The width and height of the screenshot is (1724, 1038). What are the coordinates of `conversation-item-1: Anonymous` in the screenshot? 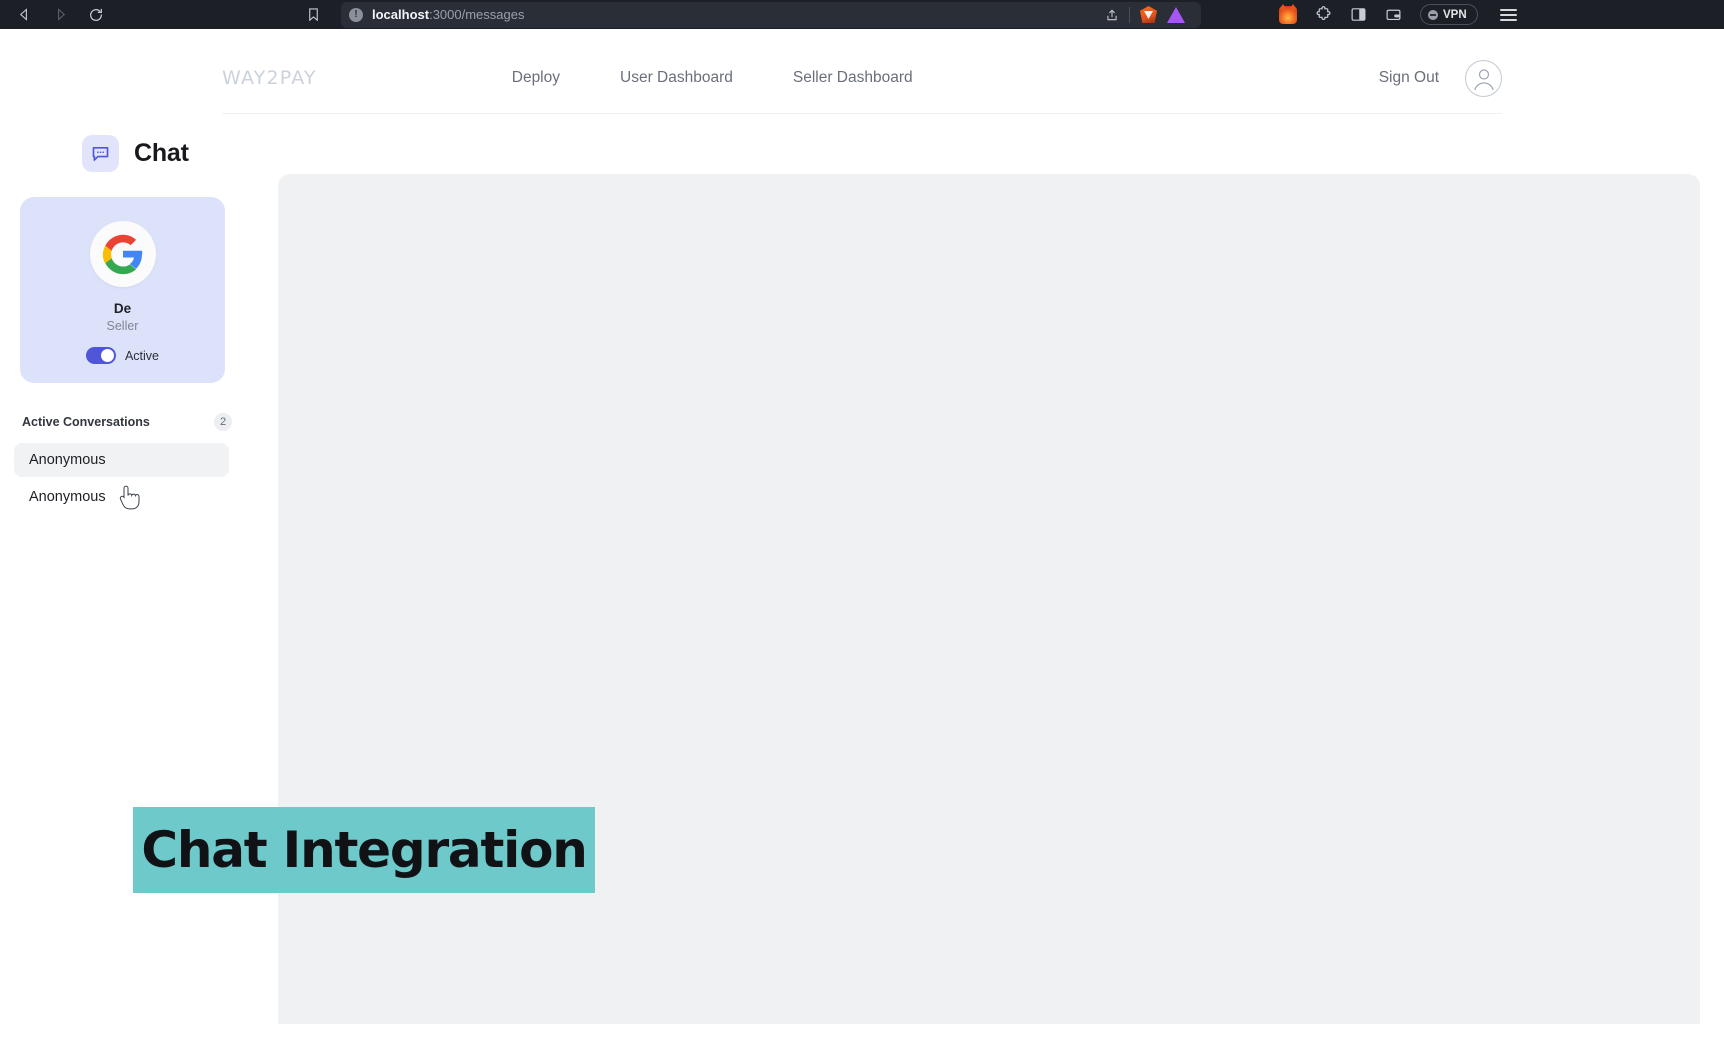 It's located at (121, 460).